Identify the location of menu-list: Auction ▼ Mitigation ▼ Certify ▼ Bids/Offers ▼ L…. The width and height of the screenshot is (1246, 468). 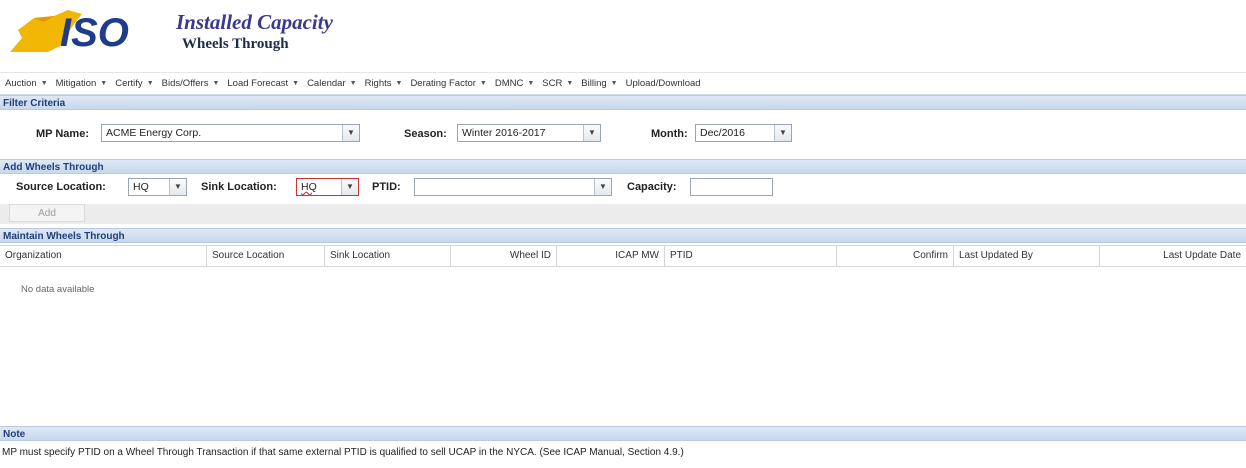
(623, 83).